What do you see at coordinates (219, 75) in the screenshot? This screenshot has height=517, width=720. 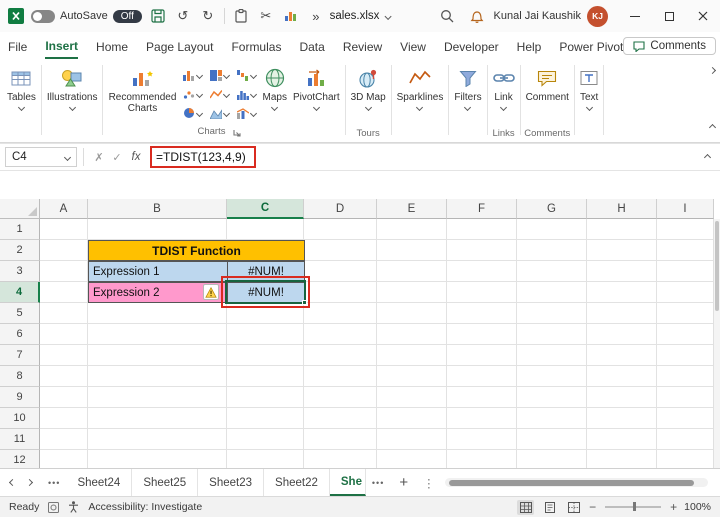 I see `insert-hierarchy-chart-button` at bounding box center [219, 75].